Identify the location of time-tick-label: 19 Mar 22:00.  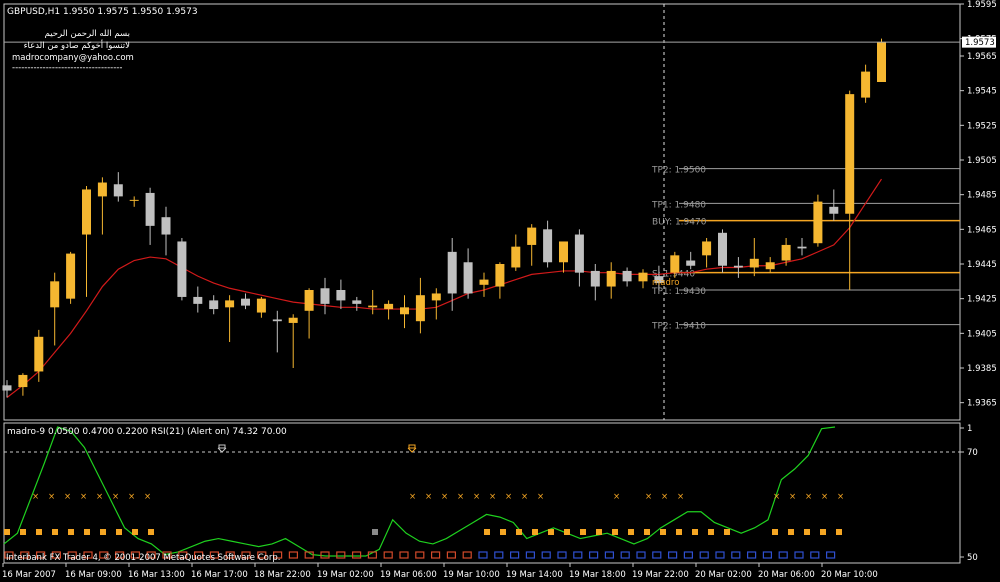
(660, 575).